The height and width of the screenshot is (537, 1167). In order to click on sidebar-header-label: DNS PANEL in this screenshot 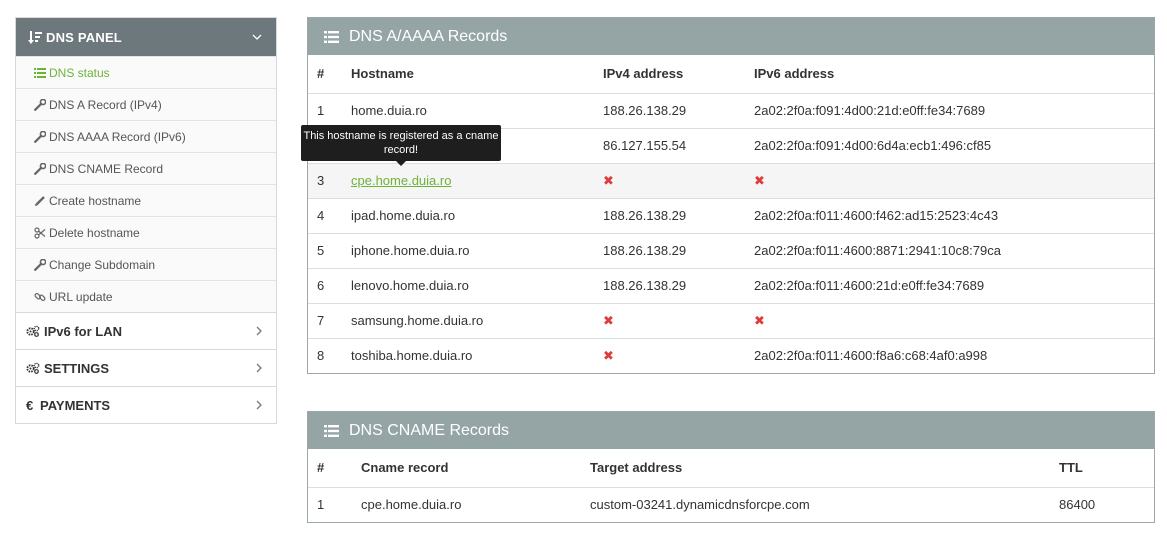, I will do `click(84, 37)`.